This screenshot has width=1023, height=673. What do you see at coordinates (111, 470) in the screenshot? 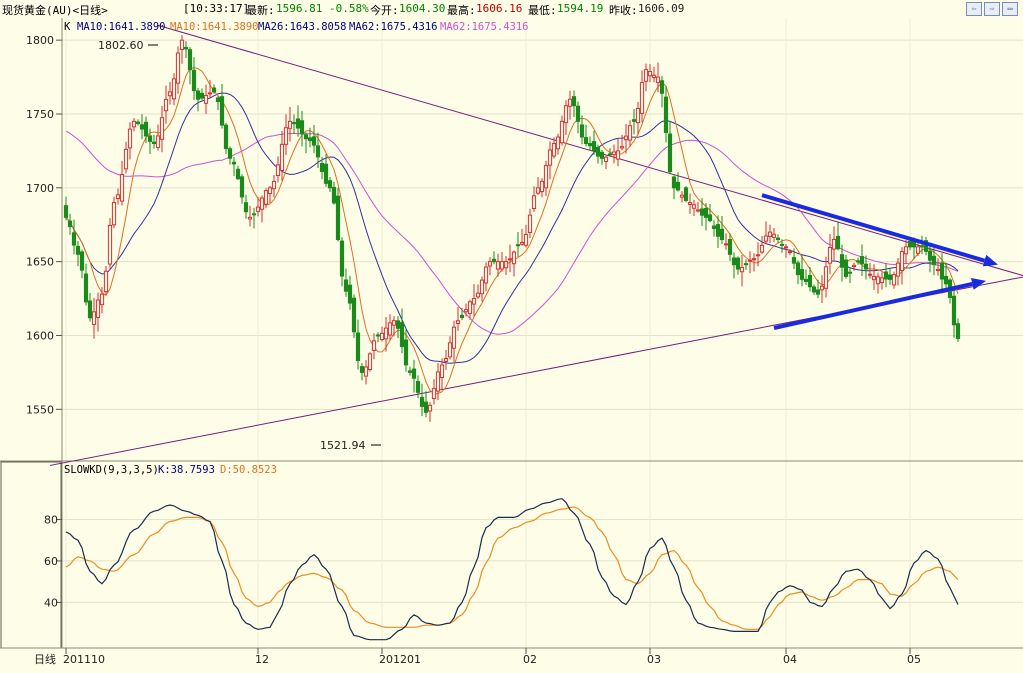
I see `kd-legend-name: SLOWKD(9,3,3,5)` at bounding box center [111, 470].